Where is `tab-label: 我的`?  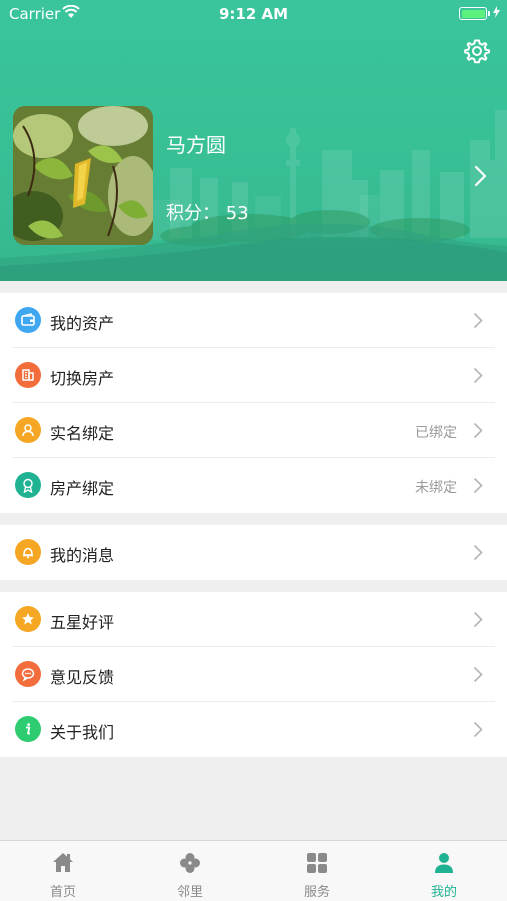
tab-label: 我的 is located at coordinates (443, 892).